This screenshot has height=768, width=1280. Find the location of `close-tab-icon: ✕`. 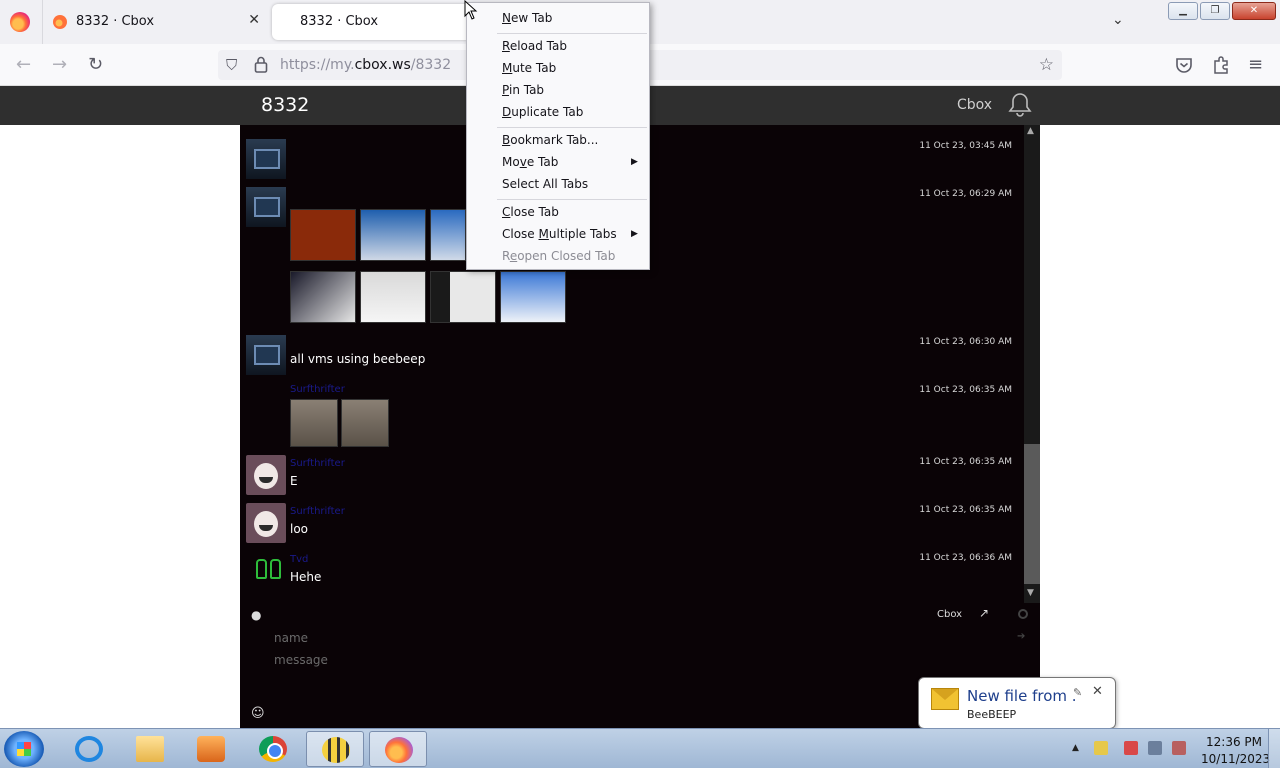

close-tab-icon: ✕ is located at coordinates (254, 20).